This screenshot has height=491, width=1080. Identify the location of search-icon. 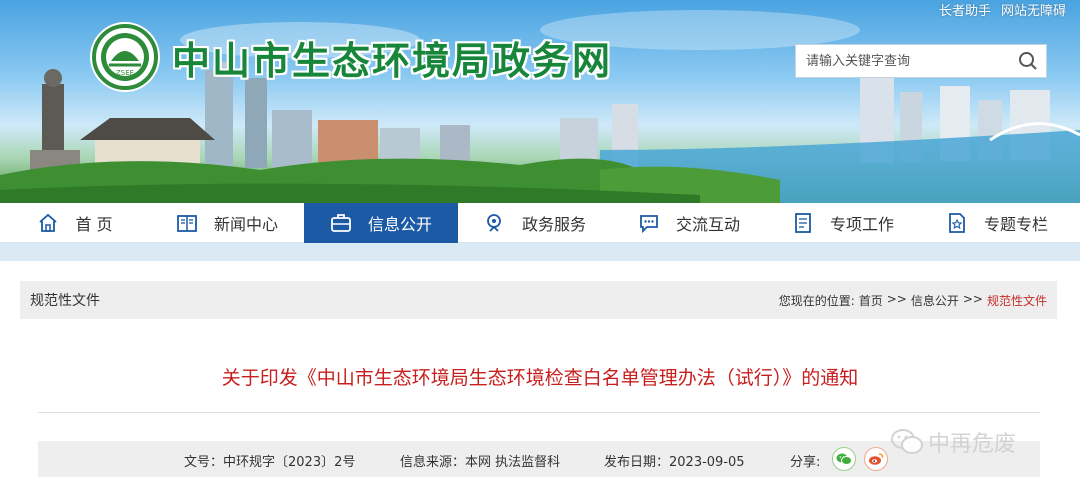
(1028, 61).